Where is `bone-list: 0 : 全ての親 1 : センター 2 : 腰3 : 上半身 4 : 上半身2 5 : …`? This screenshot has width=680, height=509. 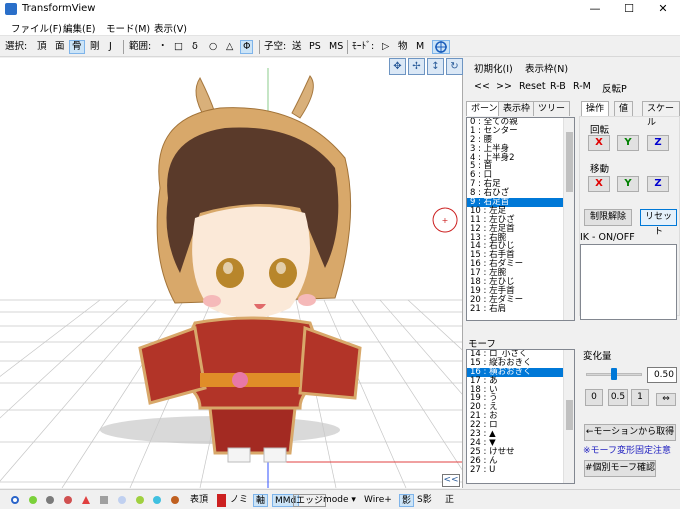 bone-list: 0 : 全ての親 1 : センター 2 : 腰3 : 上半身 4 : 上半身2 5 : … is located at coordinates (520, 219).